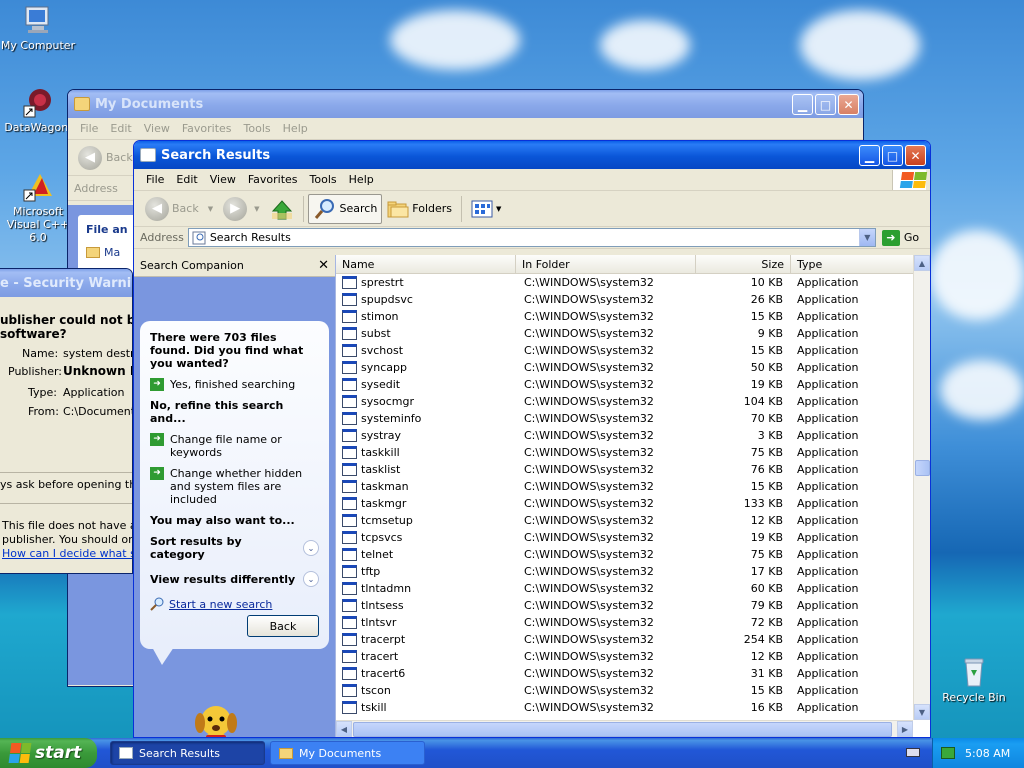  What do you see at coordinates (948, 753) in the screenshot?
I see `network-icon` at bounding box center [948, 753].